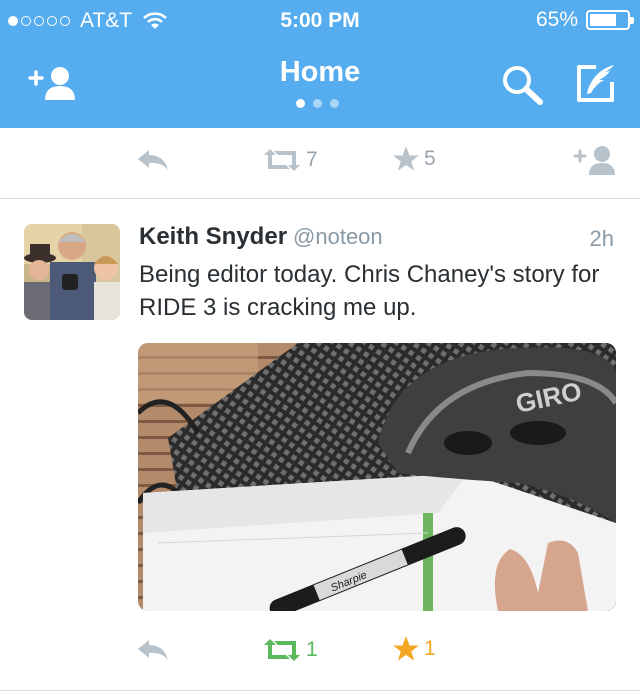 This screenshot has width=640, height=695. I want to click on battery-percent: 65%, so click(556, 19).